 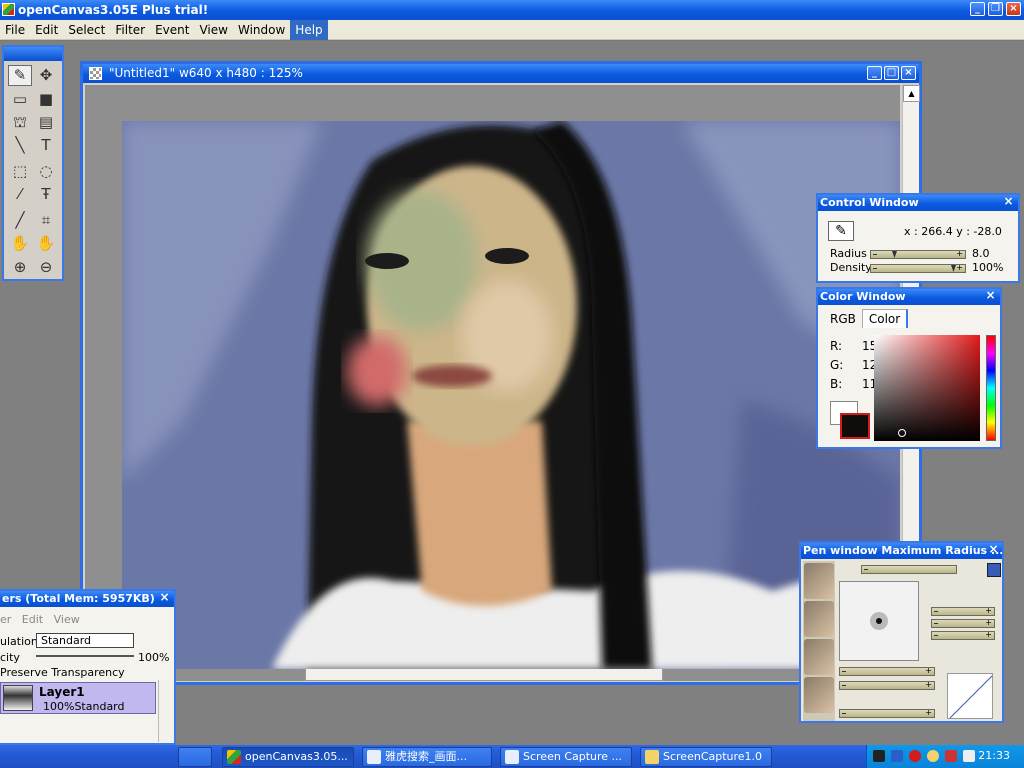 I want to click on text-select-icon: Ŧ, so click(x=46, y=194).